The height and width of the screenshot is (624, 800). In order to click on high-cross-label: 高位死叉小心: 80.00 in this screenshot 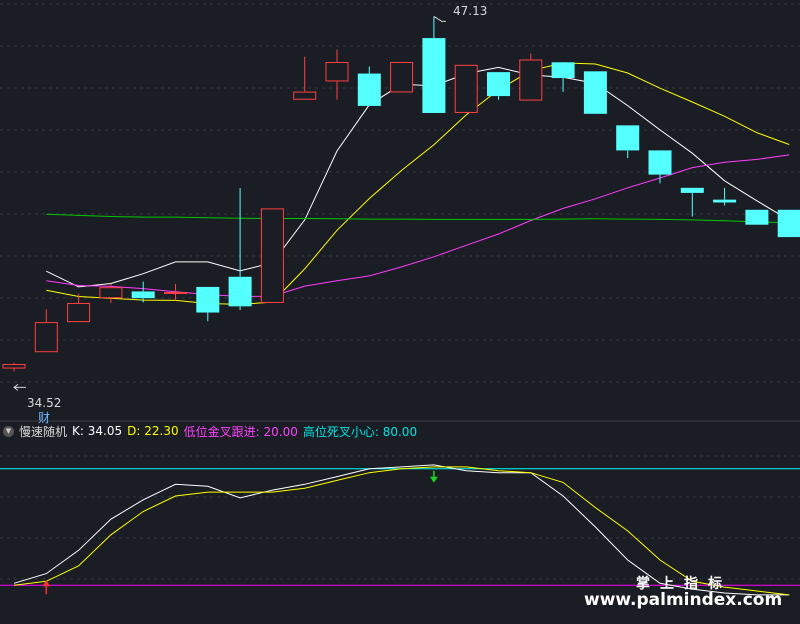, I will do `click(360, 431)`.